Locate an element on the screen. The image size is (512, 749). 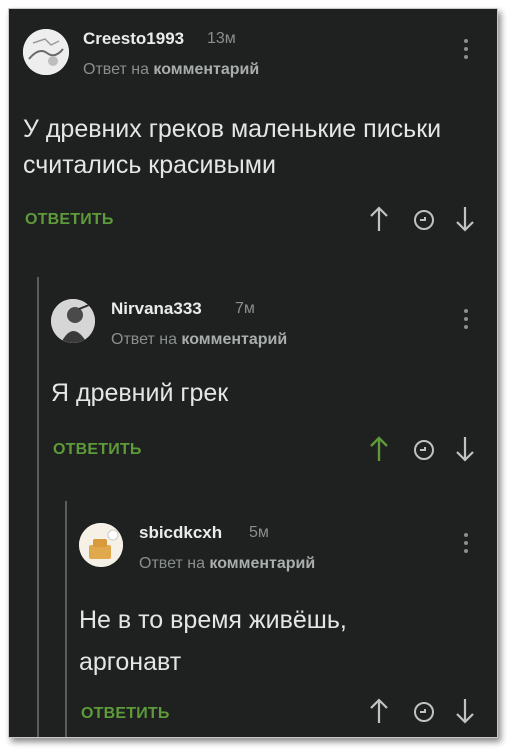
username: sbicdkcxh is located at coordinates (180, 533).